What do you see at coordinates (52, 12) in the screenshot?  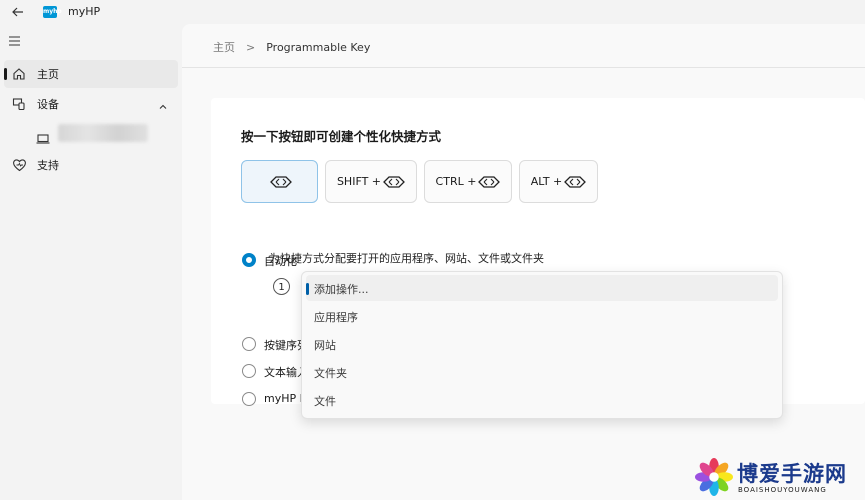 I see `myhp-logo: myhp` at bounding box center [52, 12].